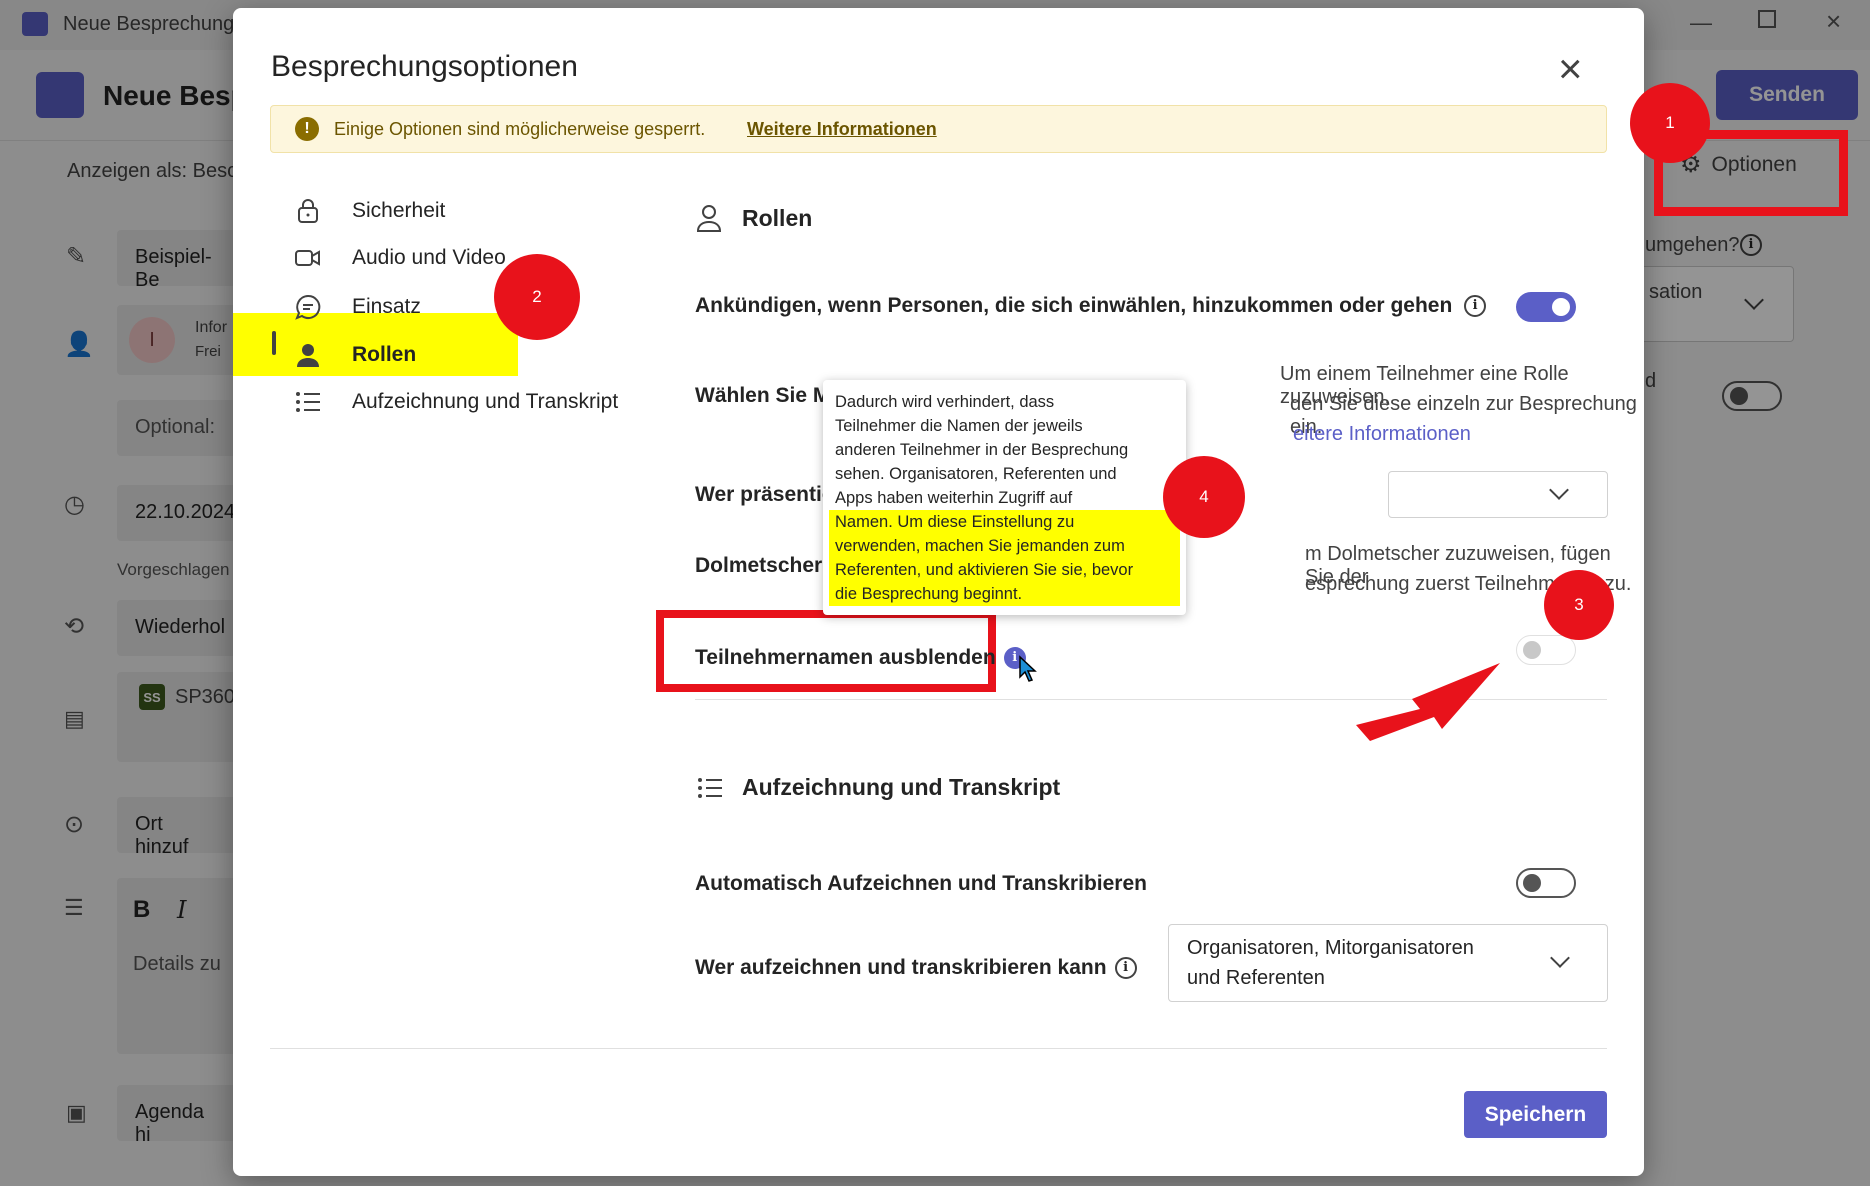 This screenshot has width=1870, height=1186. What do you see at coordinates (1546, 307) in the screenshot?
I see `announce-toggle` at bounding box center [1546, 307].